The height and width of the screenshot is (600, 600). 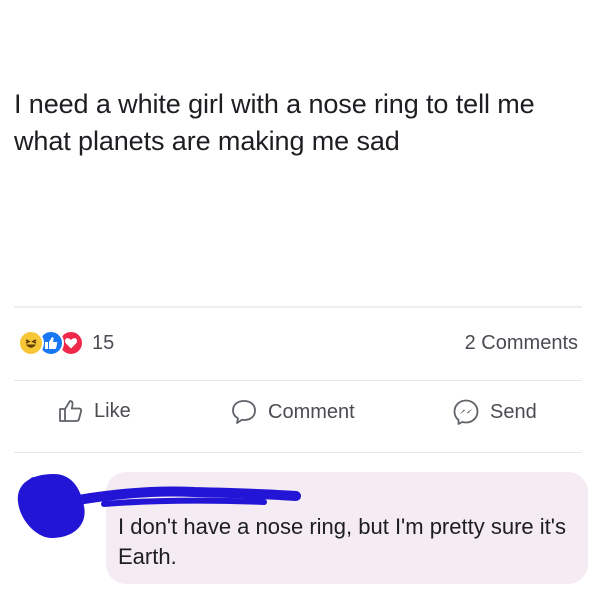 I want to click on haha-reaction-icon, so click(x=31, y=343).